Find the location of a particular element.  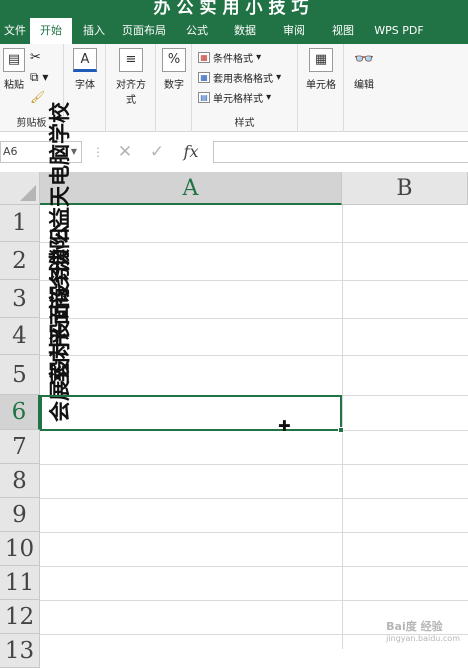

window-title: 办公实用小技巧 is located at coordinates (234, 9).